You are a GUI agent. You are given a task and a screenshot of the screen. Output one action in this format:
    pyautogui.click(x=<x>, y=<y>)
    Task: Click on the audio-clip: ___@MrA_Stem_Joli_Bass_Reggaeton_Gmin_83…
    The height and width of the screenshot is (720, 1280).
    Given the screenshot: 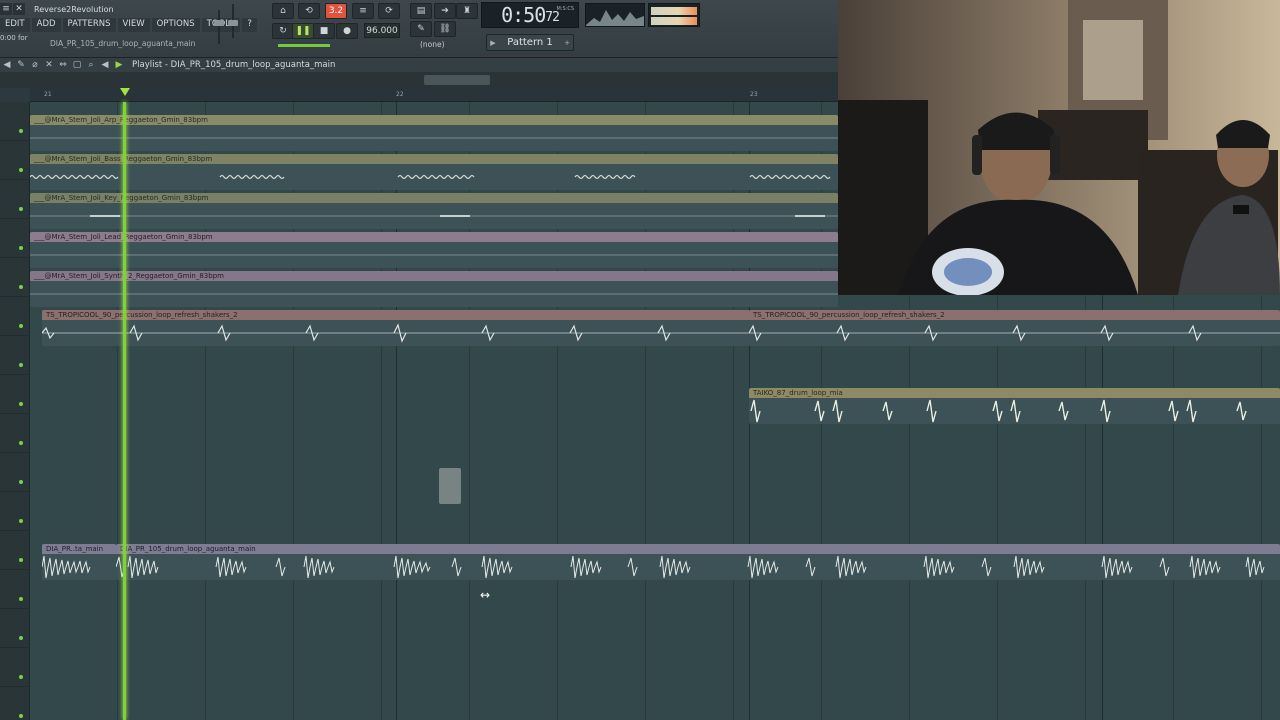 What is the action you would take?
    pyautogui.click(x=434, y=172)
    